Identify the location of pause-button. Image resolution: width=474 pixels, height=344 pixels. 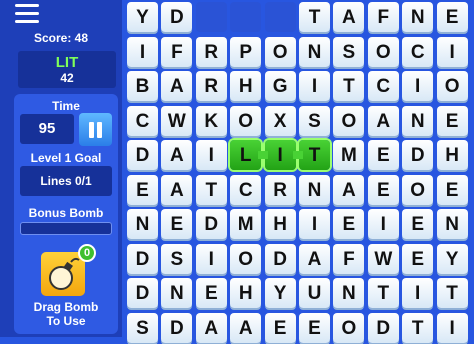
(95, 129).